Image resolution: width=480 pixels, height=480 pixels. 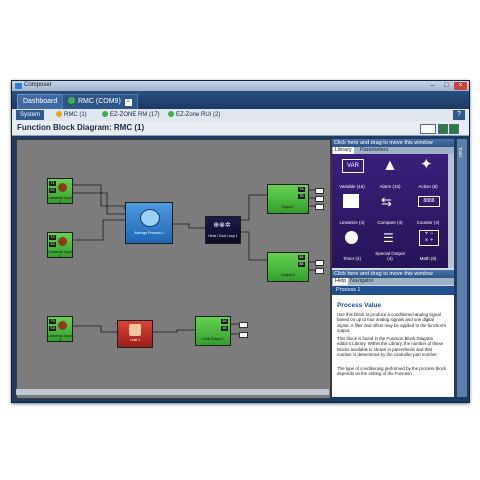 I want to click on canvas-scrollbar, so click(x=172, y=392).